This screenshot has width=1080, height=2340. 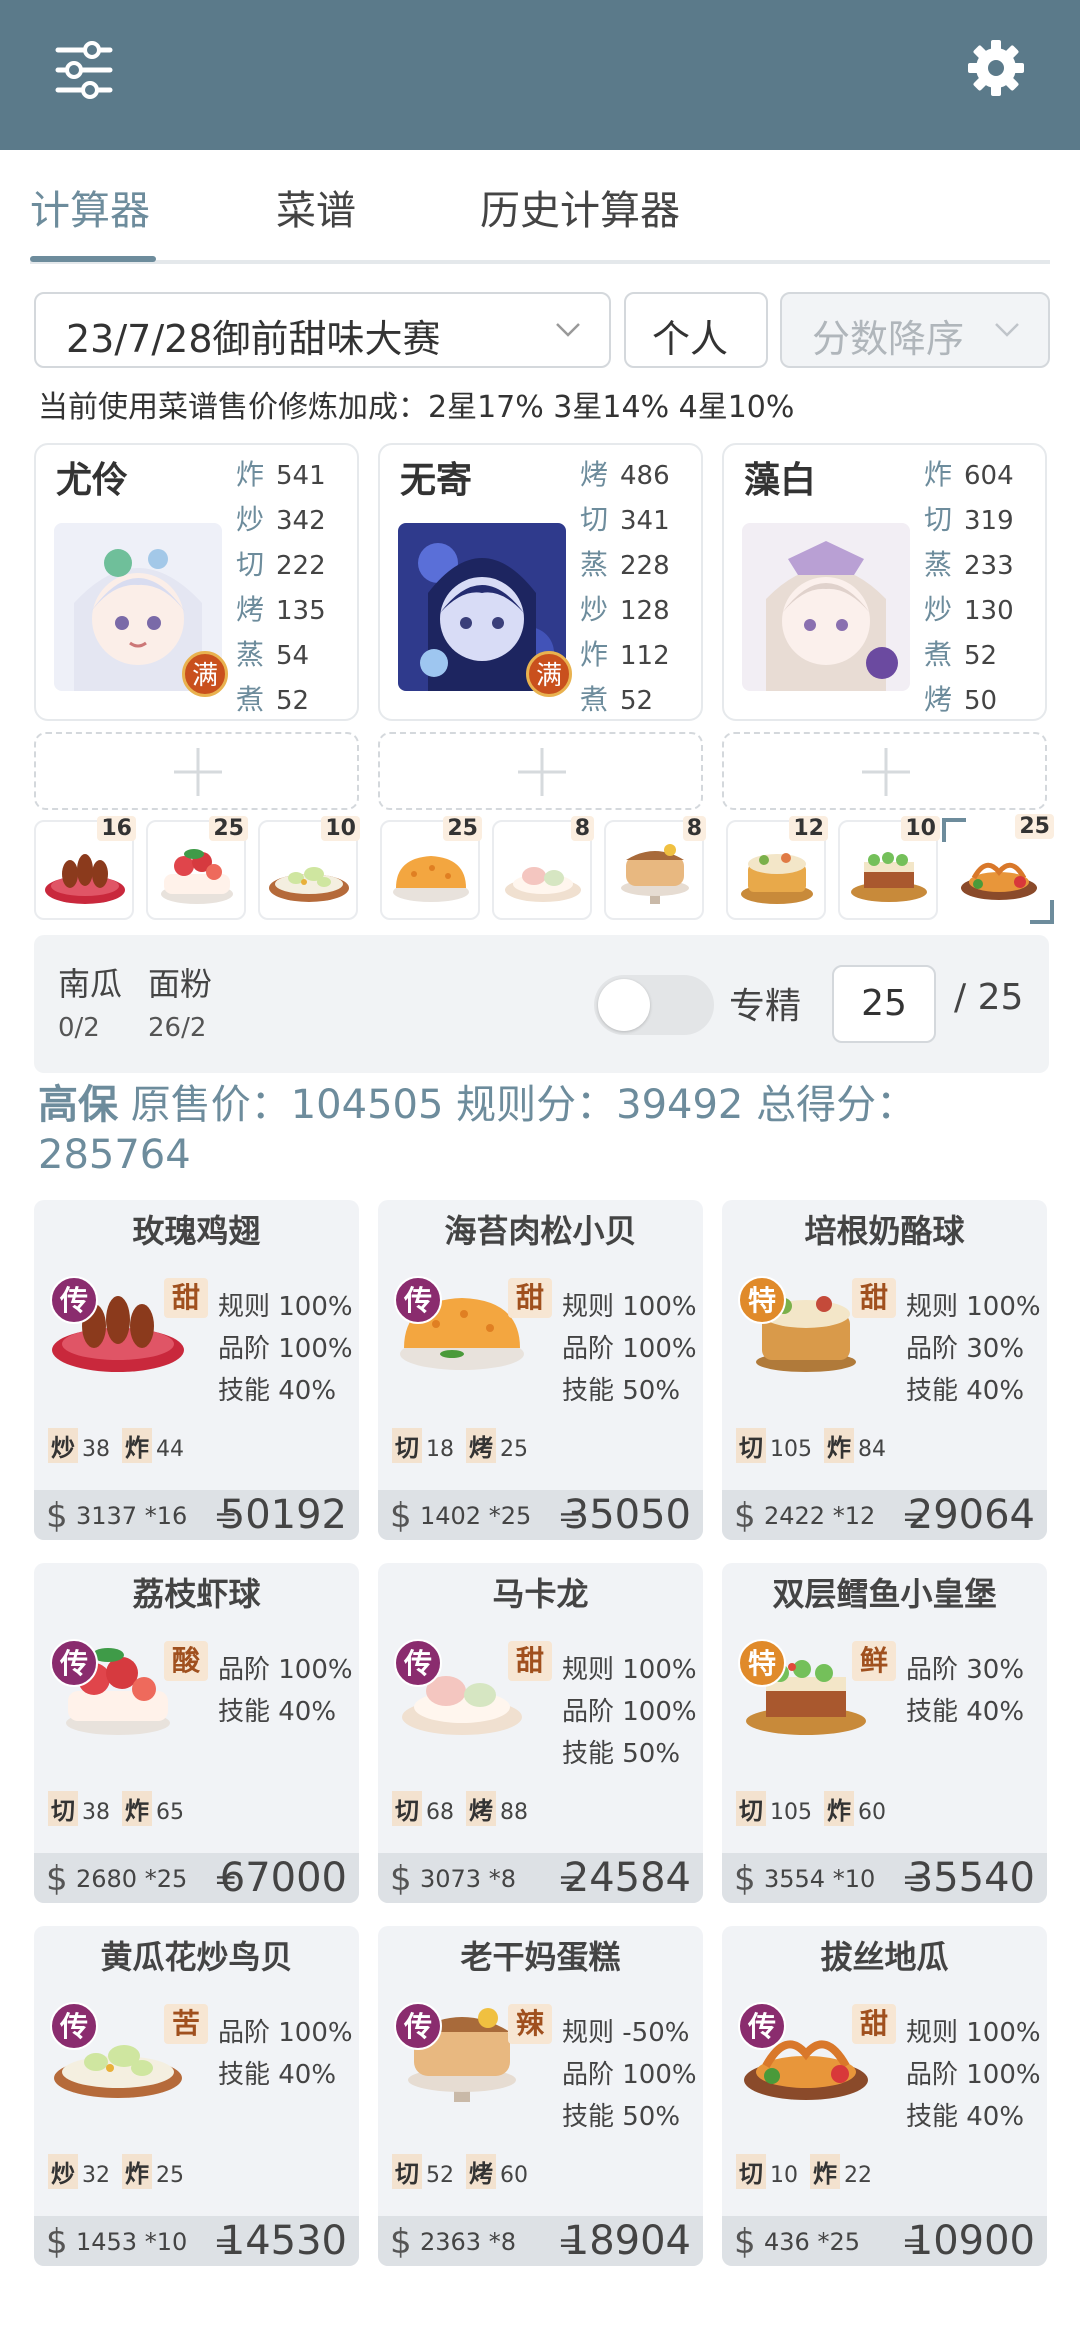 What do you see at coordinates (90, 984) in the screenshot?
I see `ingredient-name: 南瓜` at bounding box center [90, 984].